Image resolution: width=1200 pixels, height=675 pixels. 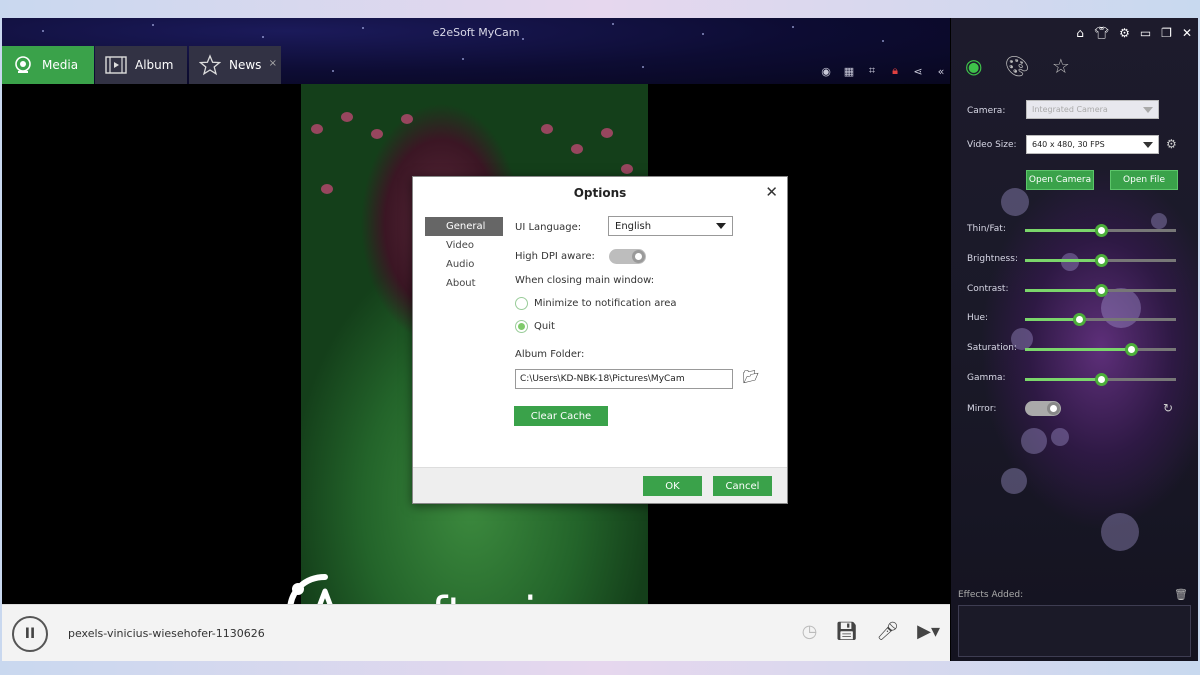 What do you see at coordinates (1168, 408) in the screenshot?
I see `reset-icon: ↻` at bounding box center [1168, 408].